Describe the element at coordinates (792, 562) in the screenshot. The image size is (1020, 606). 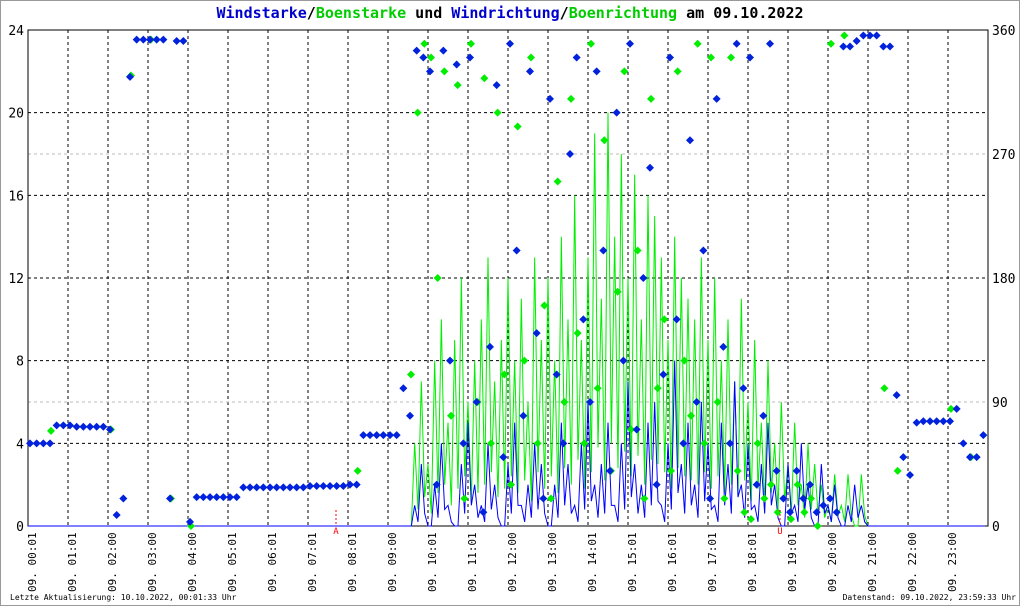
I see `x-tick-label: 09. 19:01` at that location.